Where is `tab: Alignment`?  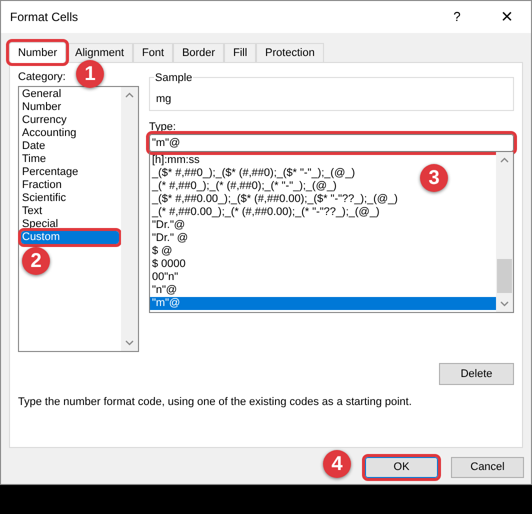 tab: Alignment is located at coordinates (100, 52).